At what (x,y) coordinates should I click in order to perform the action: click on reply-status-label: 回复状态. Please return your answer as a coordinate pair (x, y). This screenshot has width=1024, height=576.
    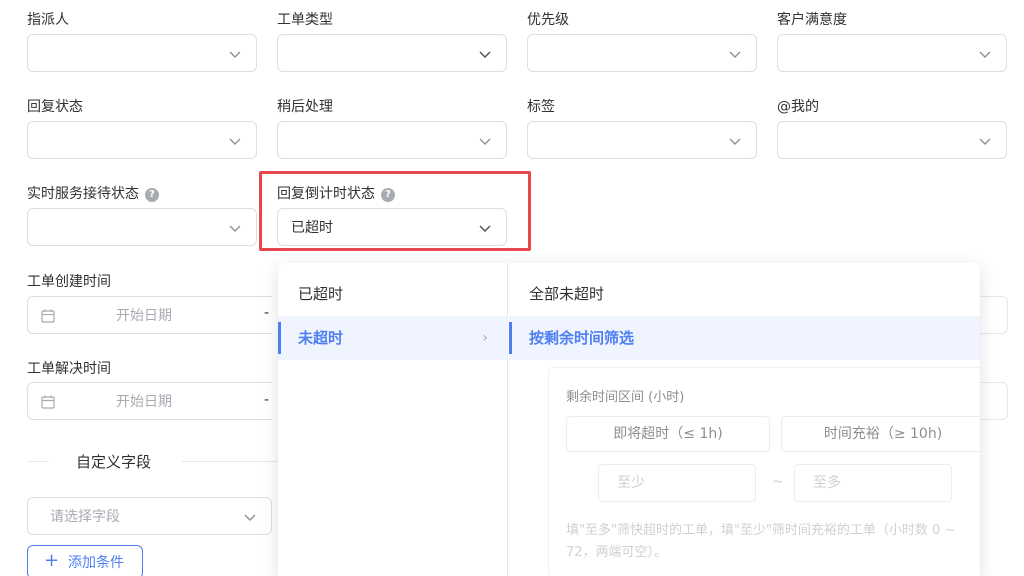
    Looking at the image, I should click on (55, 107).